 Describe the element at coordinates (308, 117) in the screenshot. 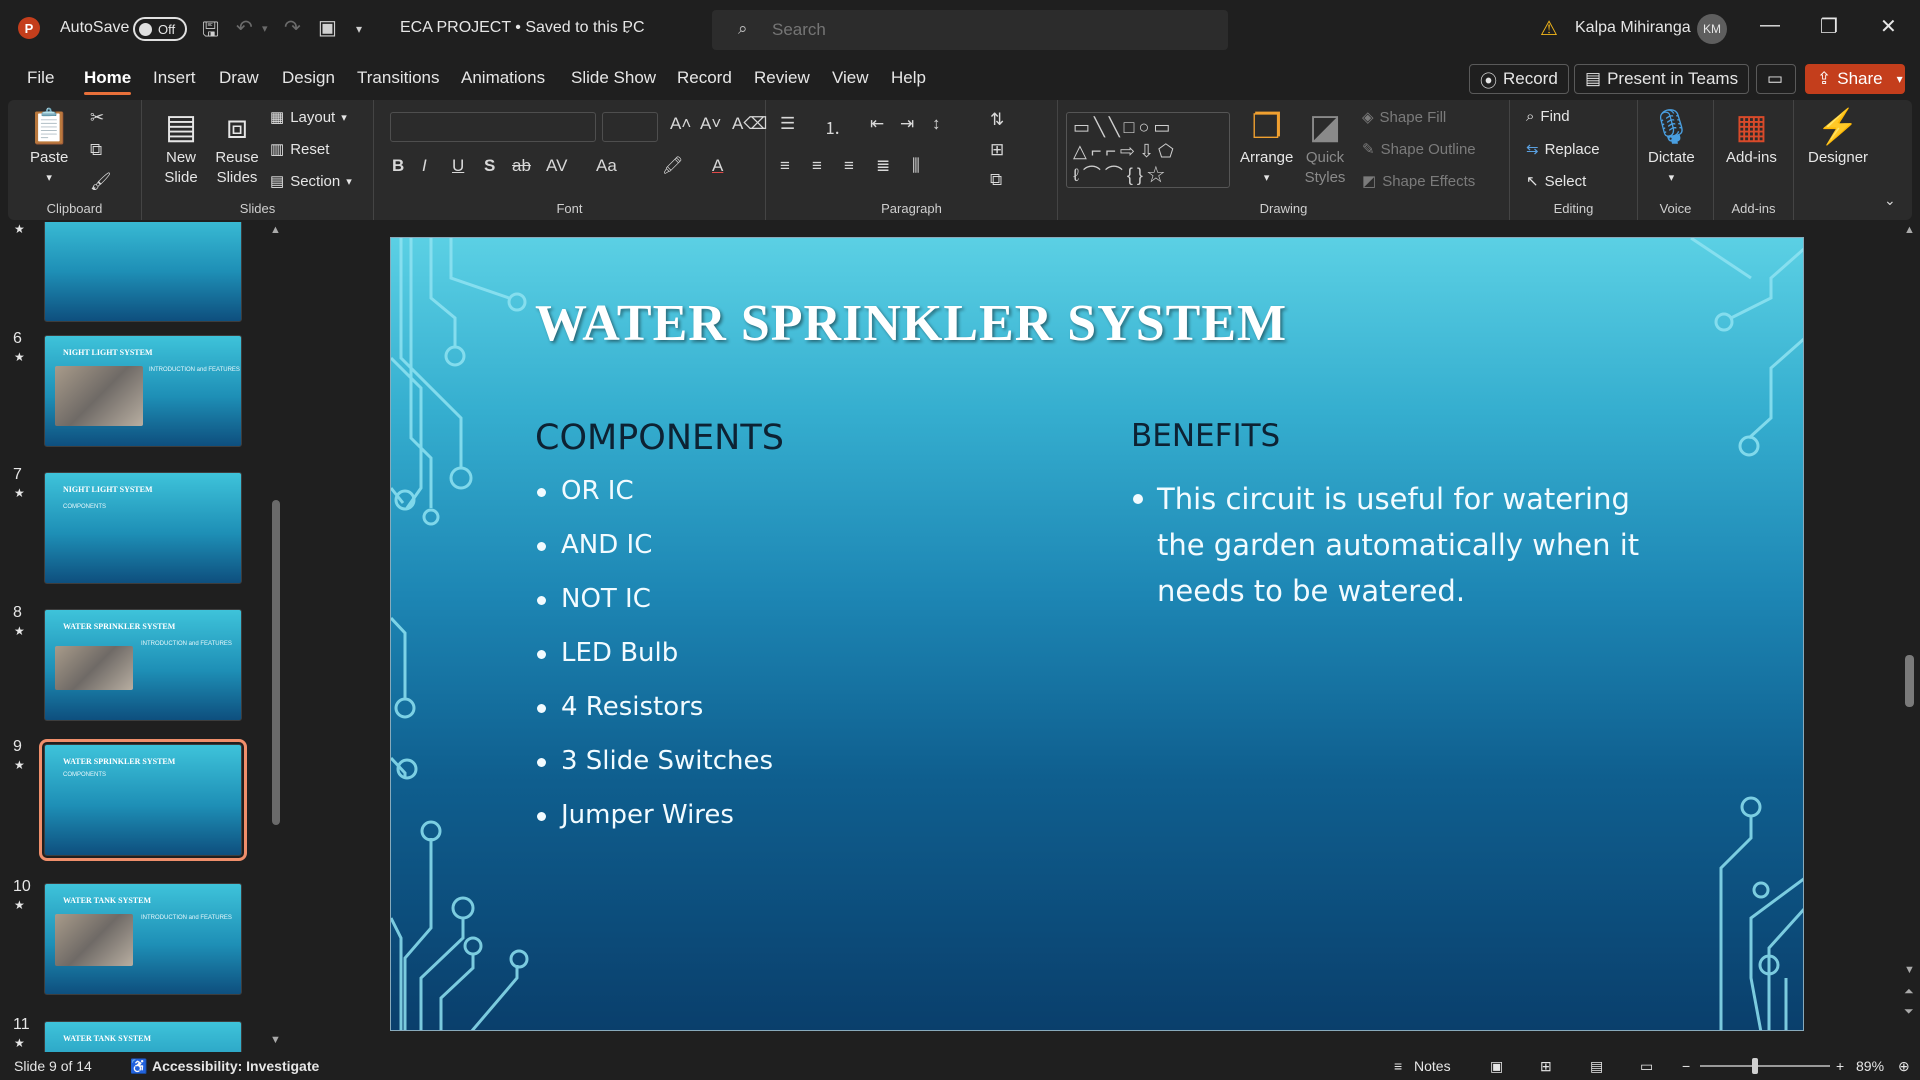

I see `layout-button: ▦ Layout ▾` at that location.